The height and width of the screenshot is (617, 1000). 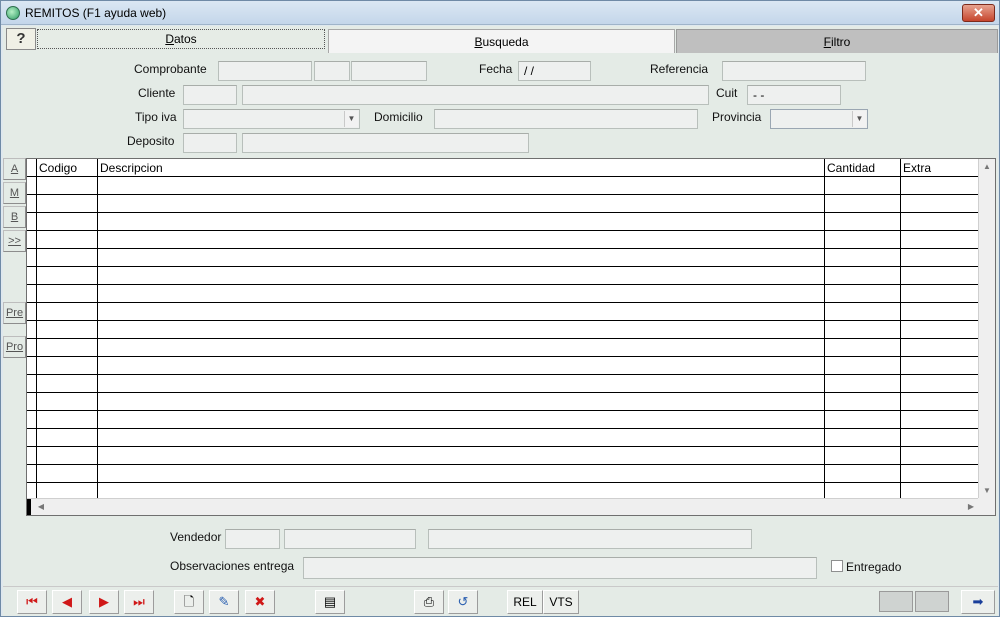 I want to click on print-button: ⎙, so click(x=429, y=602).